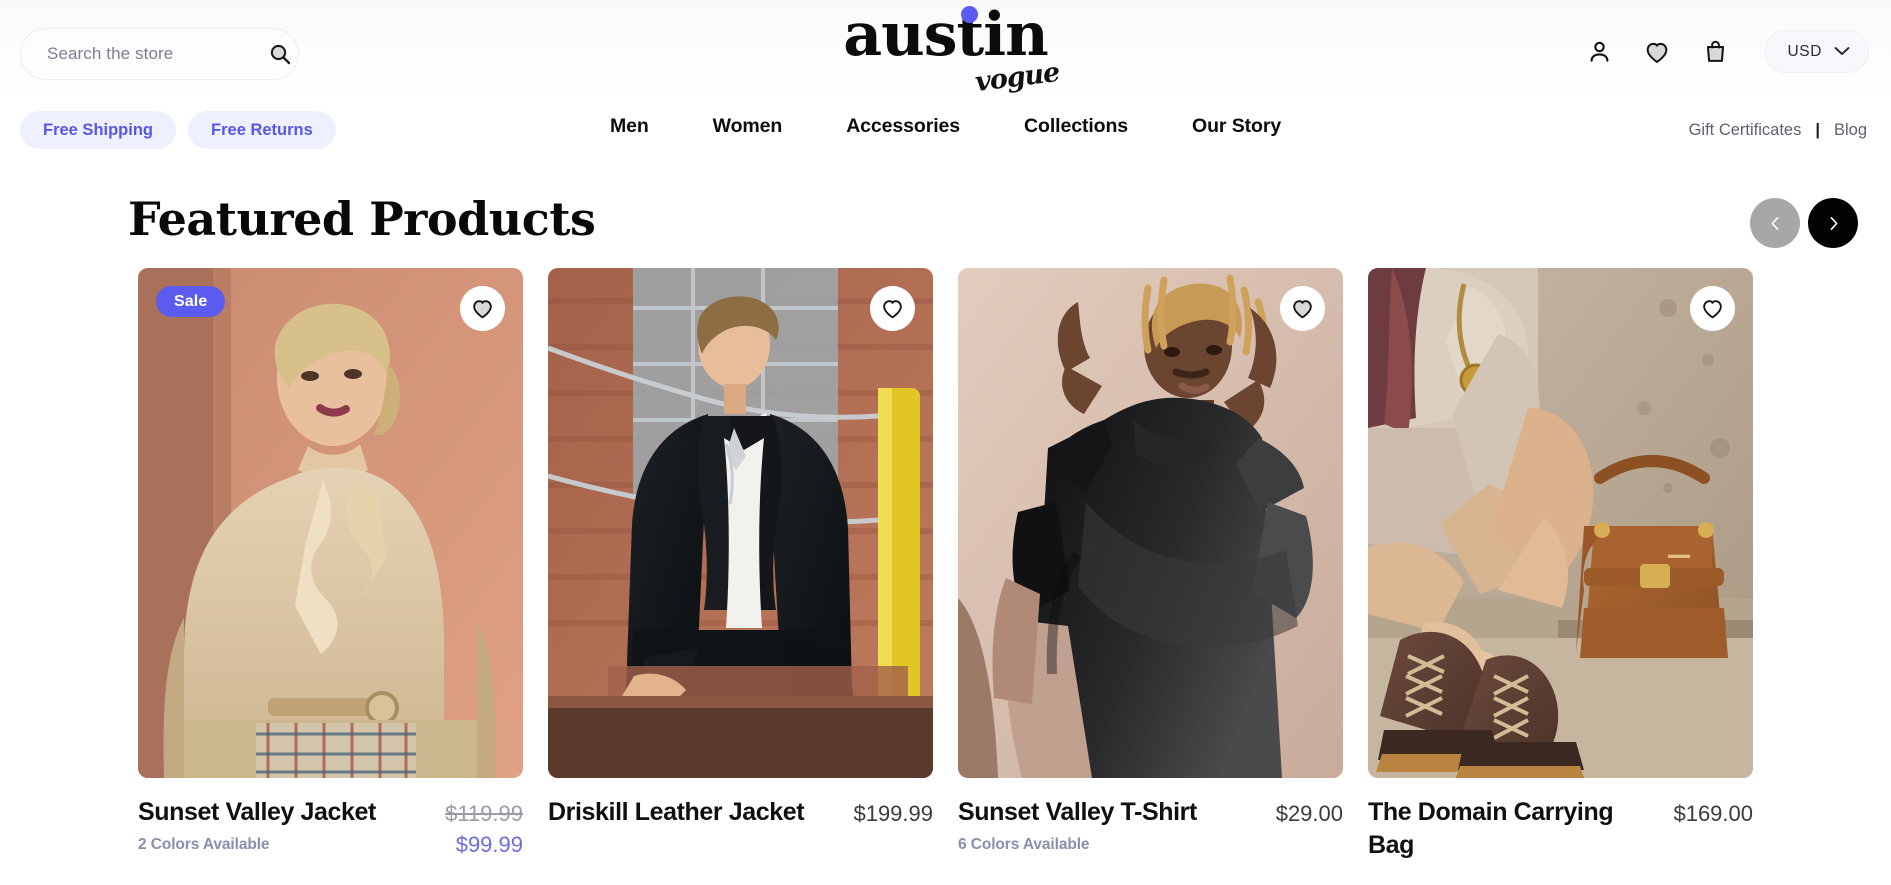  Describe the element at coordinates (1309, 813) in the screenshot. I see `product-price: $29.00` at that location.